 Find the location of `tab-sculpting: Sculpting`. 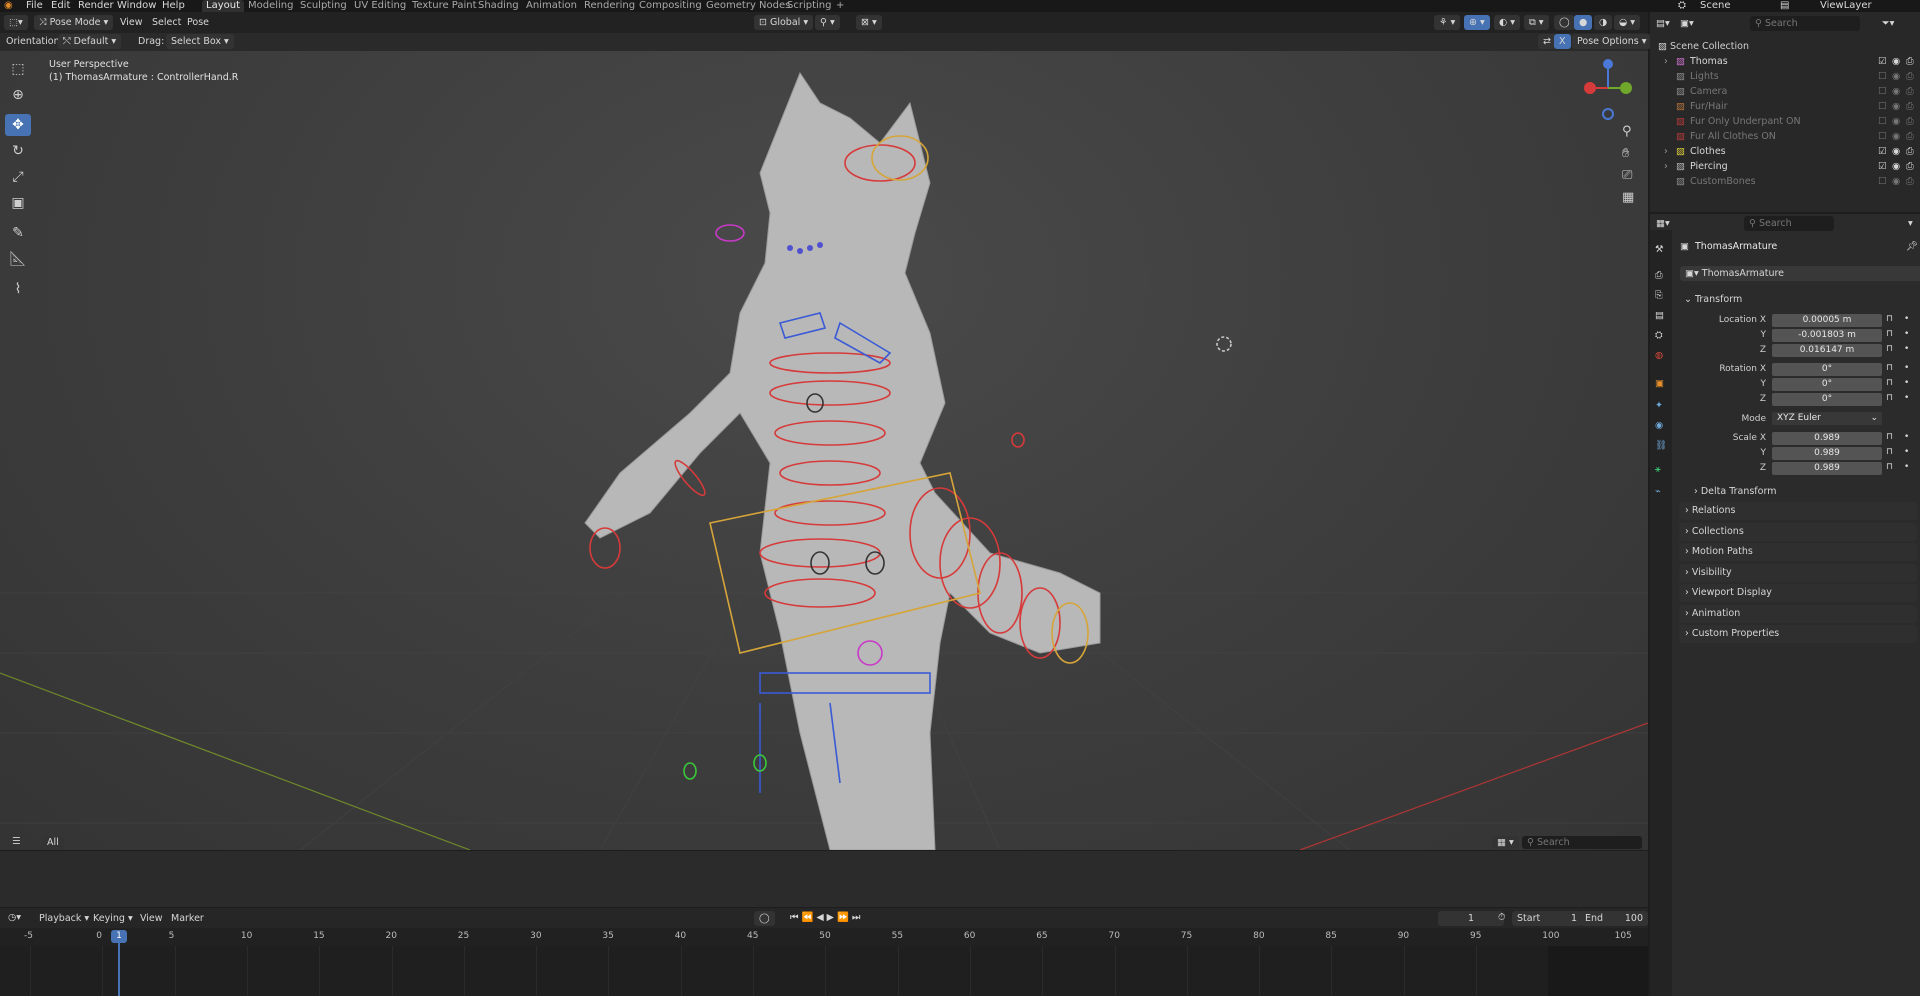

tab-sculpting: Sculpting is located at coordinates (323, 6).